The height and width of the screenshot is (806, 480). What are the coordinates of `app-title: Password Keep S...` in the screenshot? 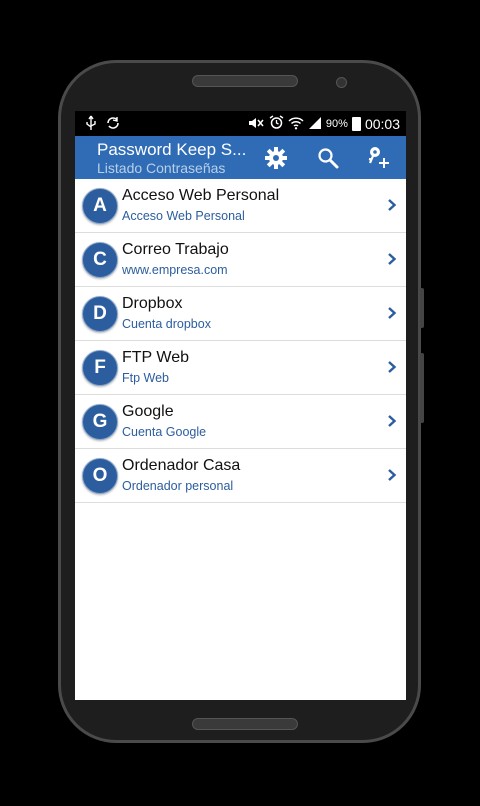 It's located at (172, 149).